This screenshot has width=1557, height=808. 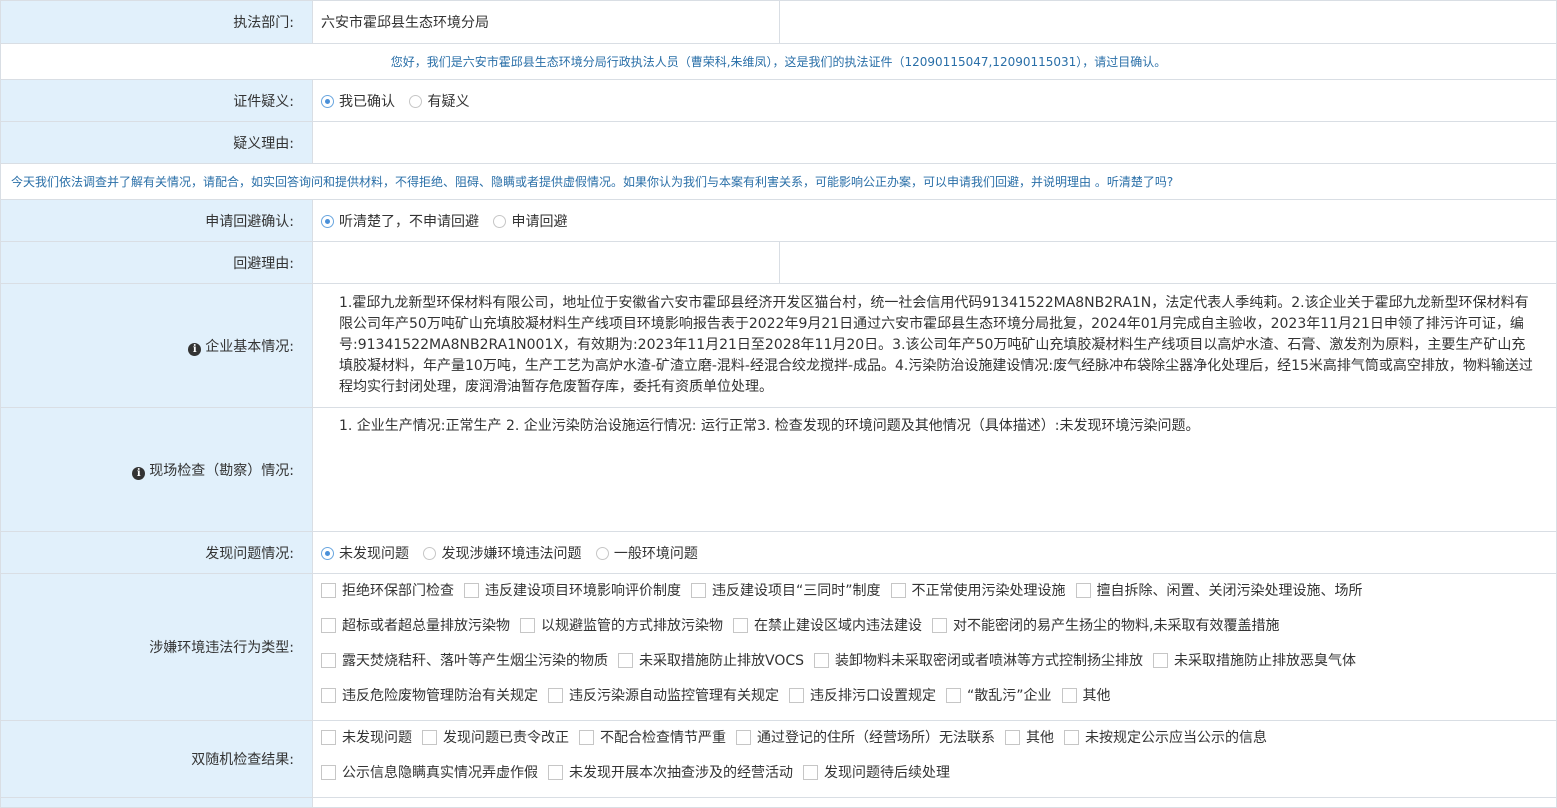 What do you see at coordinates (865, 738) in the screenshot?
I see `checkbox-option: 通过登记的住所（经营场所）无法联系` at bounding box center [865, 738].